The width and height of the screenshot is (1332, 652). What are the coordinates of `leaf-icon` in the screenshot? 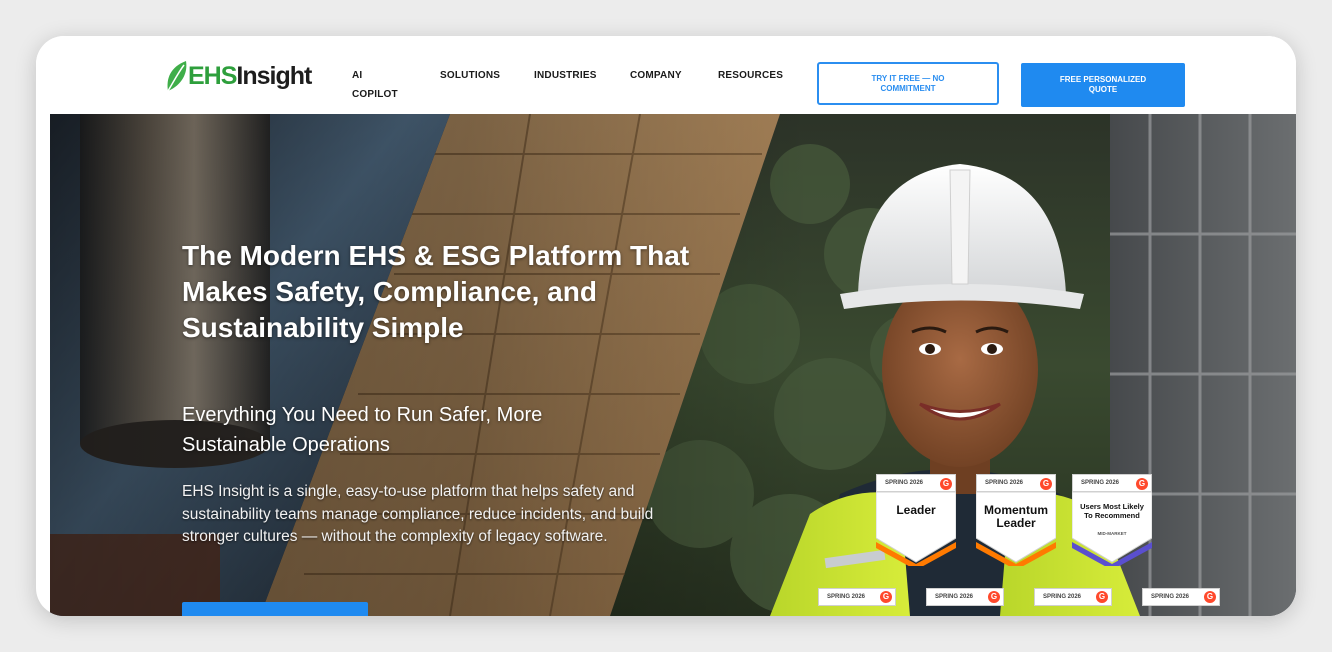 It's located at (177, 76).